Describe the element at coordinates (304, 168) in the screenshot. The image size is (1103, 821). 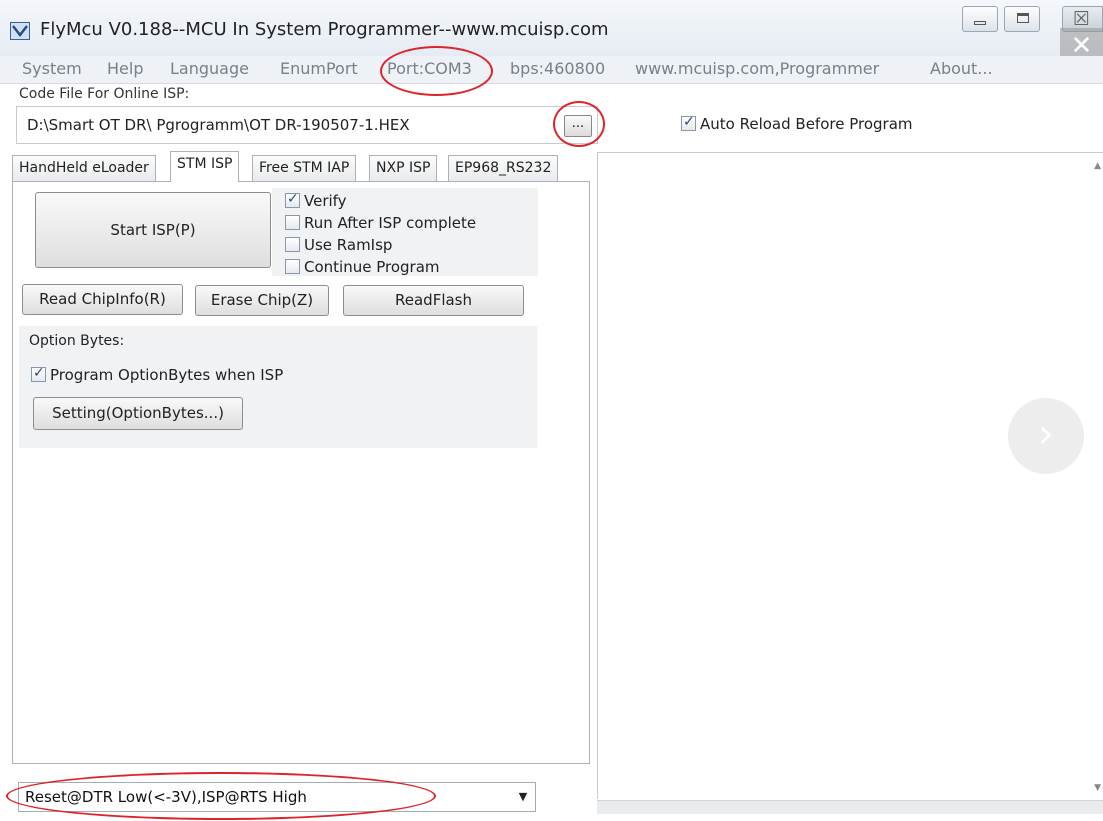
I see `tab-free-stm-iap: Free STM IAP` at that location.